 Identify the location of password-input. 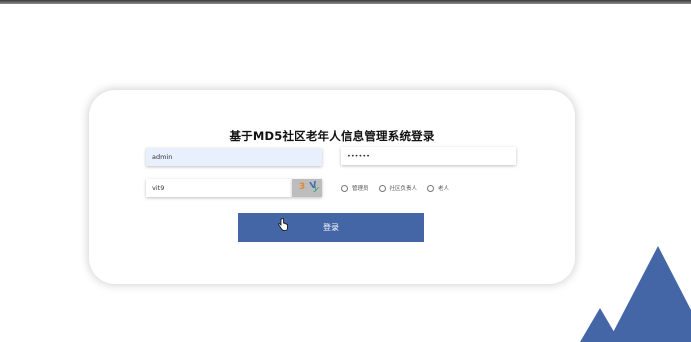
(428, 156).